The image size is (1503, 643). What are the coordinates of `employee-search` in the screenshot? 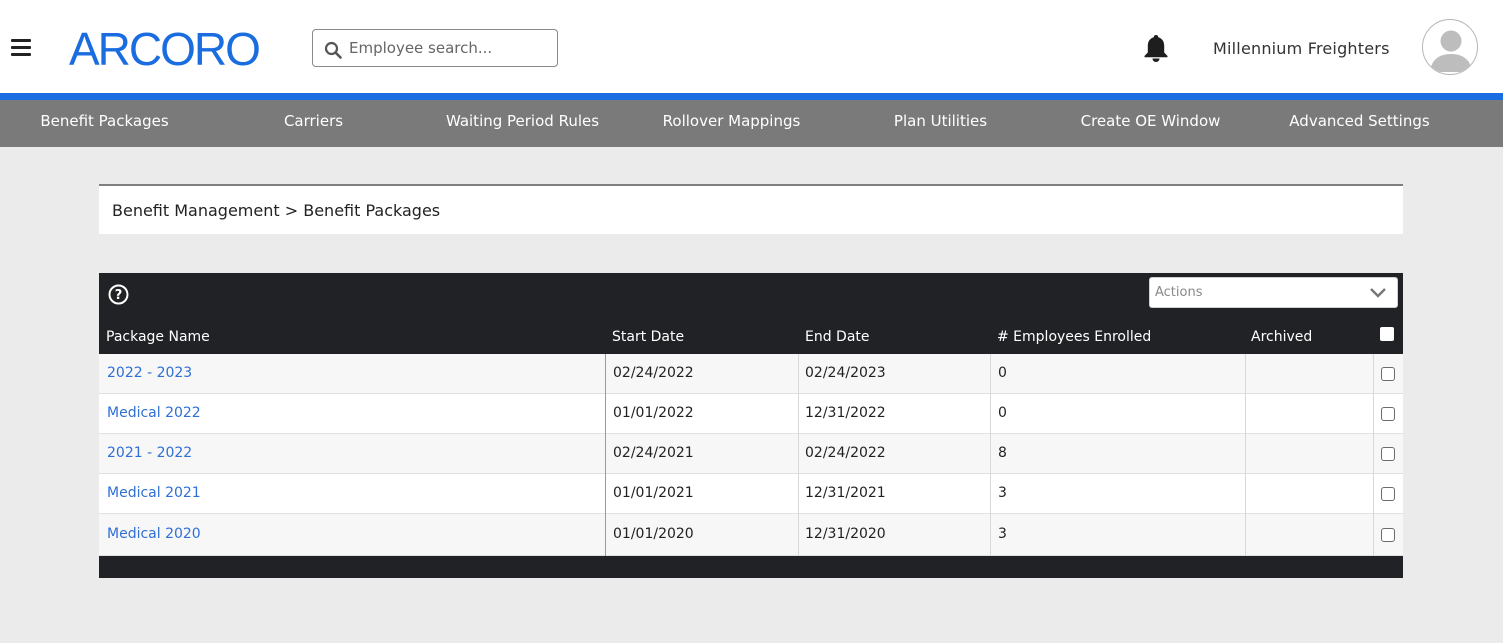 It's located at (435, 48).